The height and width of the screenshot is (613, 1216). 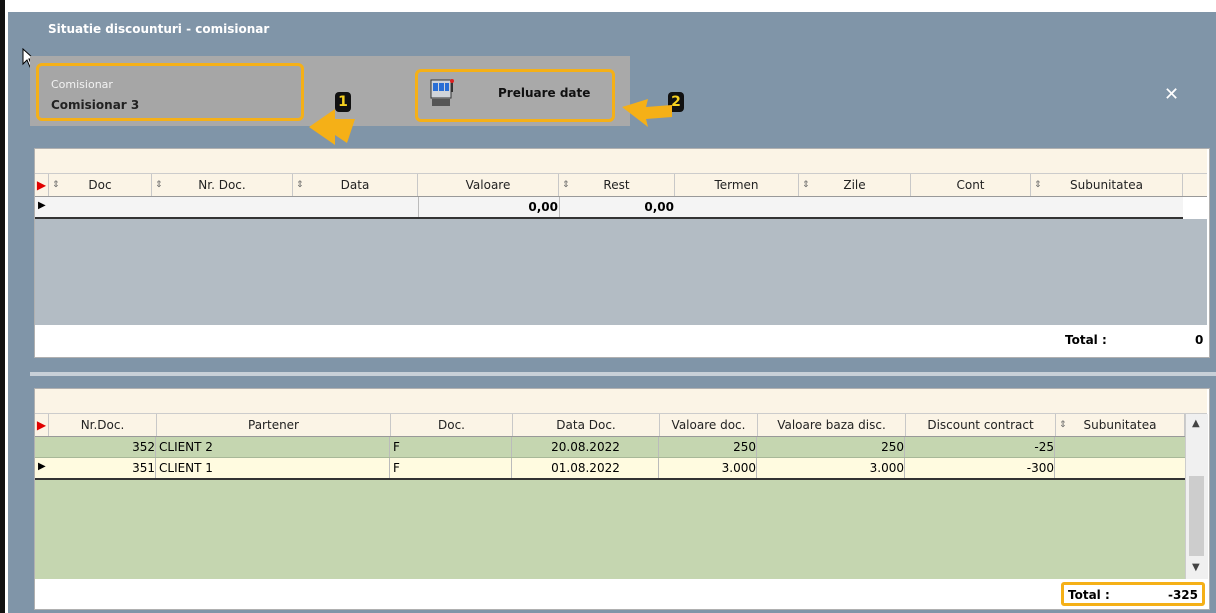 I want to click on table-row: 352 CLIENT 2 F 20.08.2022 250 250 -25, so click(x=610, y=447).